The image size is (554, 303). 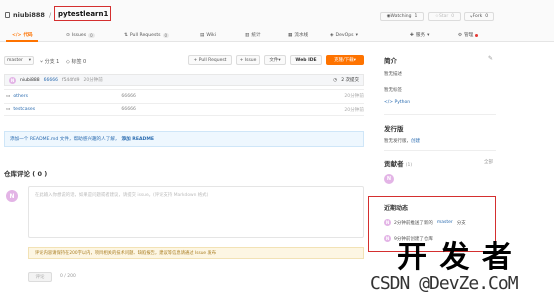 What do you see at coordinates (83, 14) in the screenshot?
I see `repo-name-link: pytestlearn1` at bounding box center [83, 14].